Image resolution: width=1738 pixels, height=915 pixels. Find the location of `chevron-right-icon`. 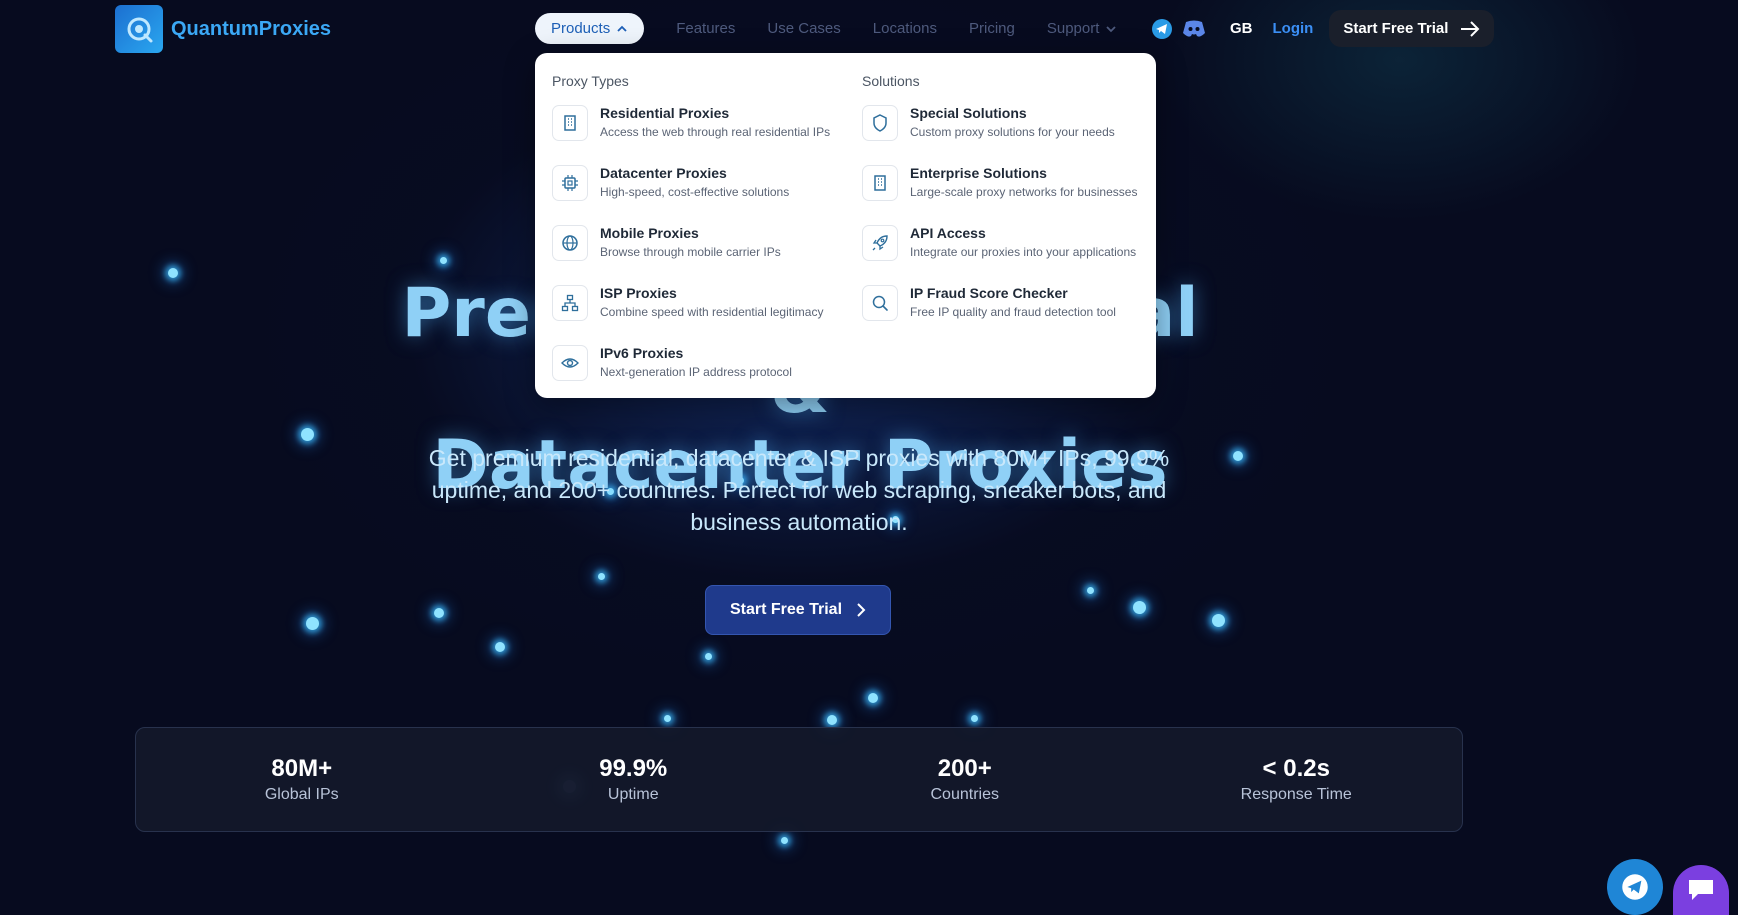

chevron-right-icon is located at coordinates (861, 610).